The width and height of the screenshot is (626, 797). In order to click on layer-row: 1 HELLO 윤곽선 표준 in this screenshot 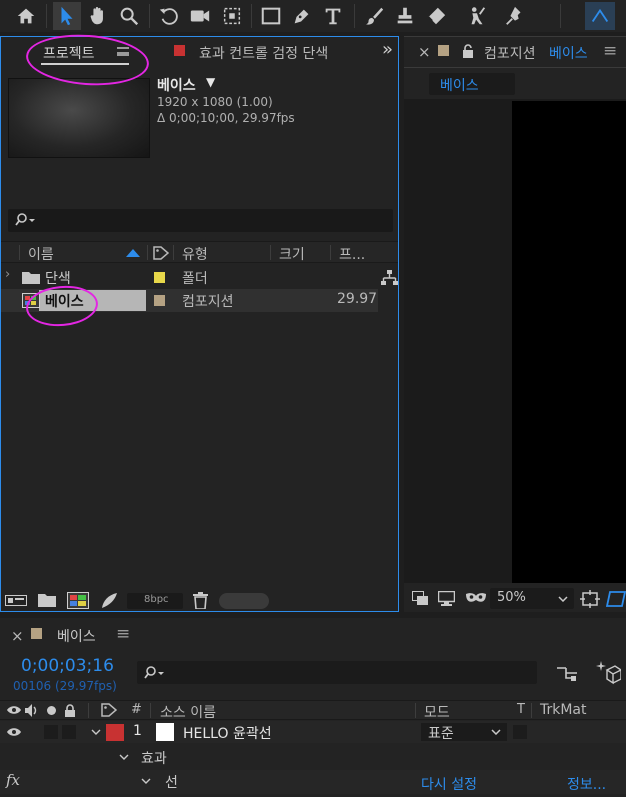, I will do `click(313, 732)`.